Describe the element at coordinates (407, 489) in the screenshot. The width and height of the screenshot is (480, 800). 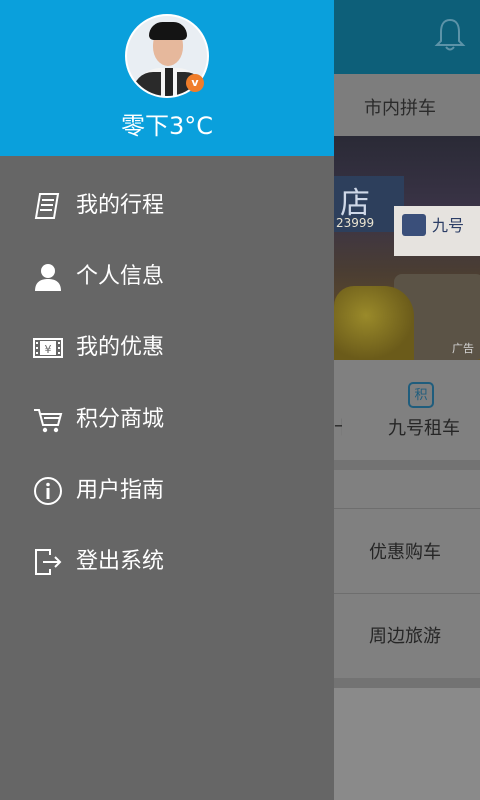
I see `list-spacer` at that location.